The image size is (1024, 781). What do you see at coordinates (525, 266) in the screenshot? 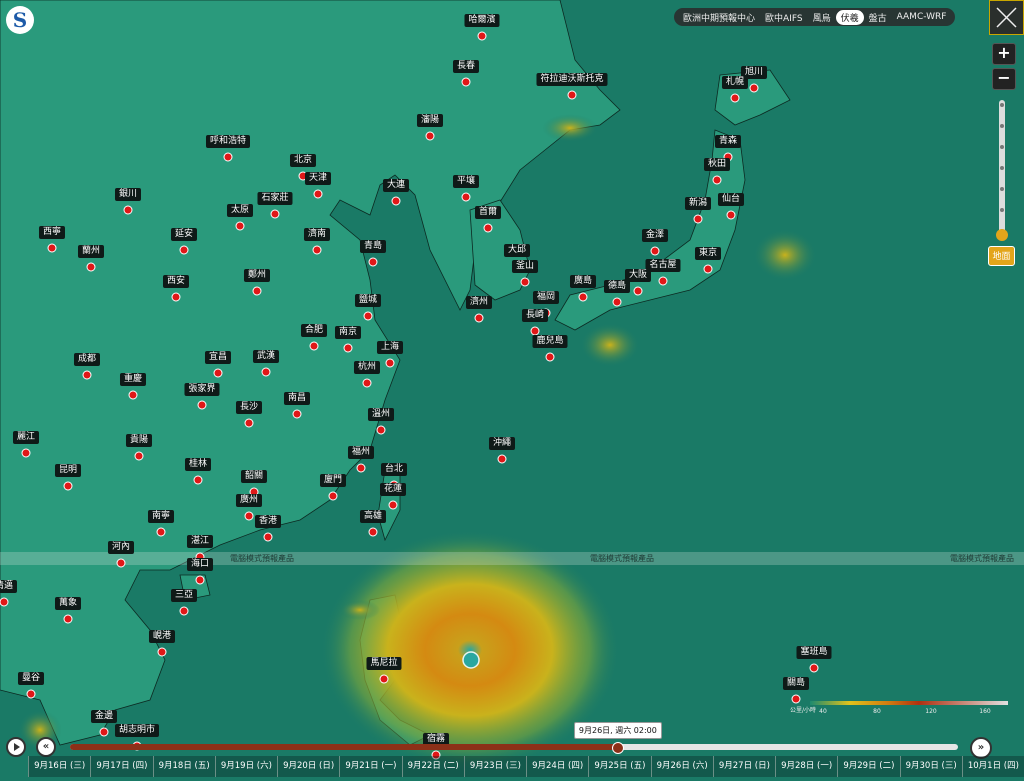
I see `city-label: 釜山` at bounding box center [525, 266].